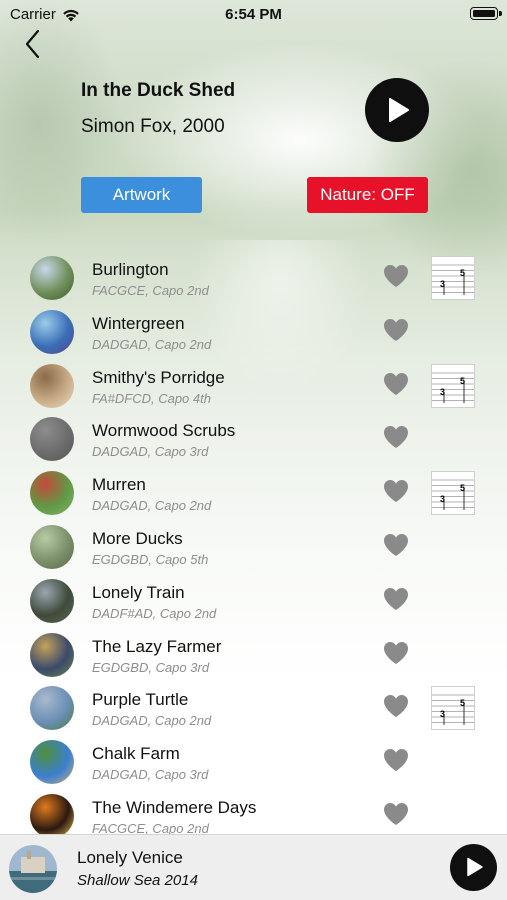 The image size is (507, 900). I want to click on track-tuning: FACGCE, Capo 2nd, so click(150, 290).